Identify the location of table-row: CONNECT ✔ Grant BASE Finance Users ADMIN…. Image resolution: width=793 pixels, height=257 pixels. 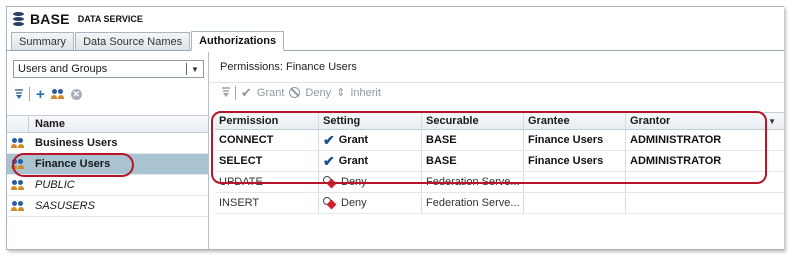
(499, 140).